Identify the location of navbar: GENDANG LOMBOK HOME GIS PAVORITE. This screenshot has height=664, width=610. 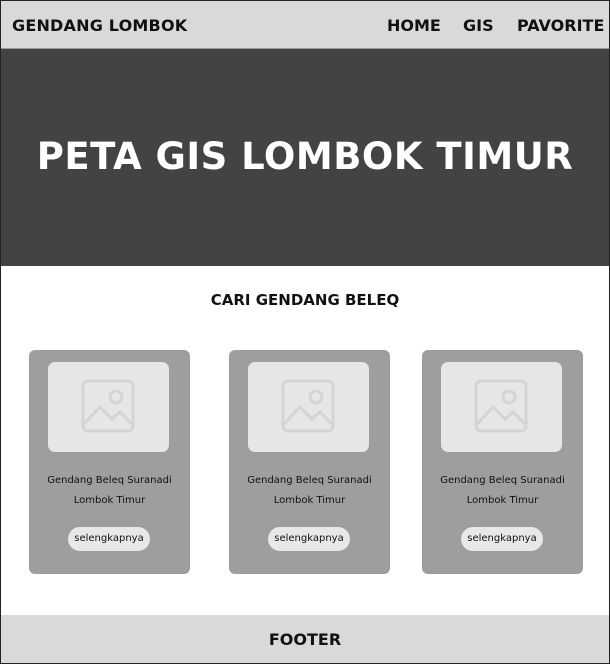
(305, 25).